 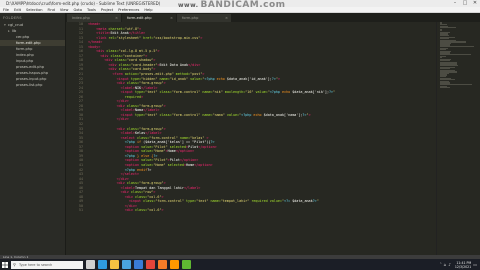 What do you see at coordinates (28, 43) in the screenshot?
I see `sidebar-item-label: form-edit.php` at bounding box center [28, 43].